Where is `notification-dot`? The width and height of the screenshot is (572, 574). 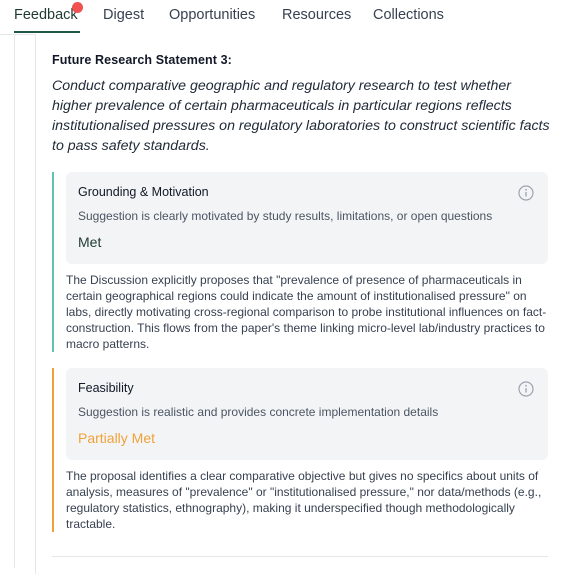
notification-dot is located at coordinates (77, 7).